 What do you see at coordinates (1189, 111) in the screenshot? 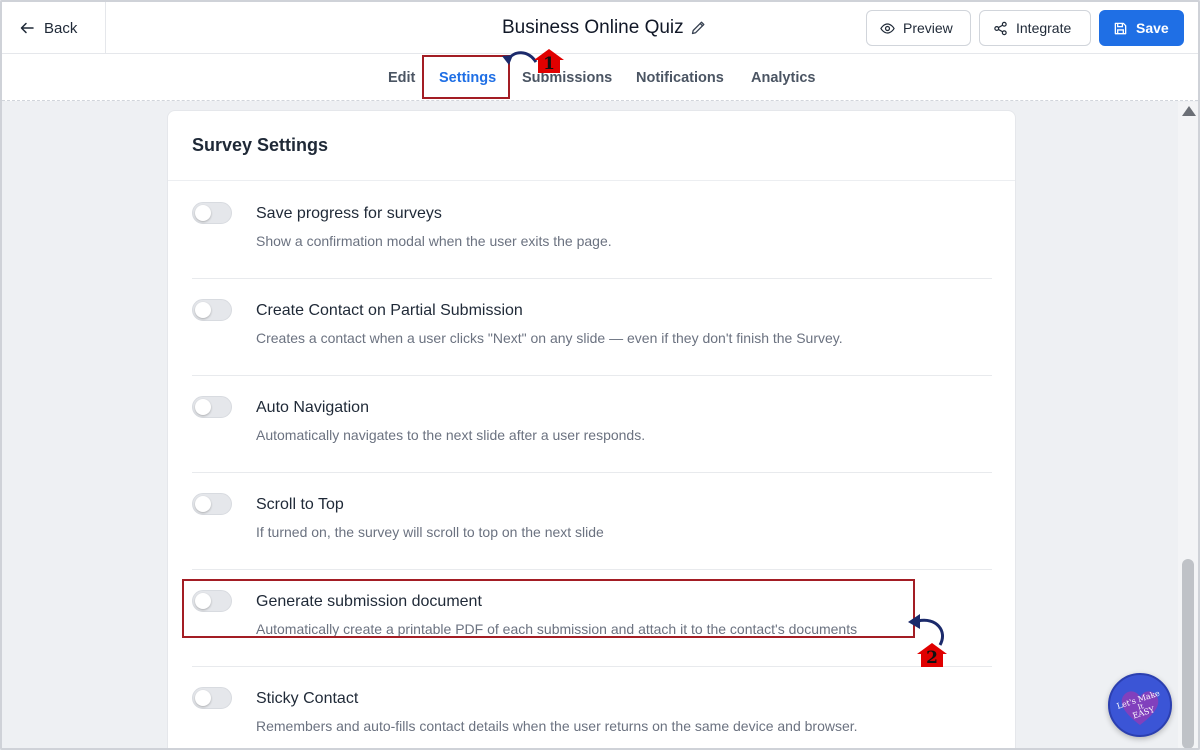
I see `scroll-up-arrow-icon` at bounding box center [1189, 111].